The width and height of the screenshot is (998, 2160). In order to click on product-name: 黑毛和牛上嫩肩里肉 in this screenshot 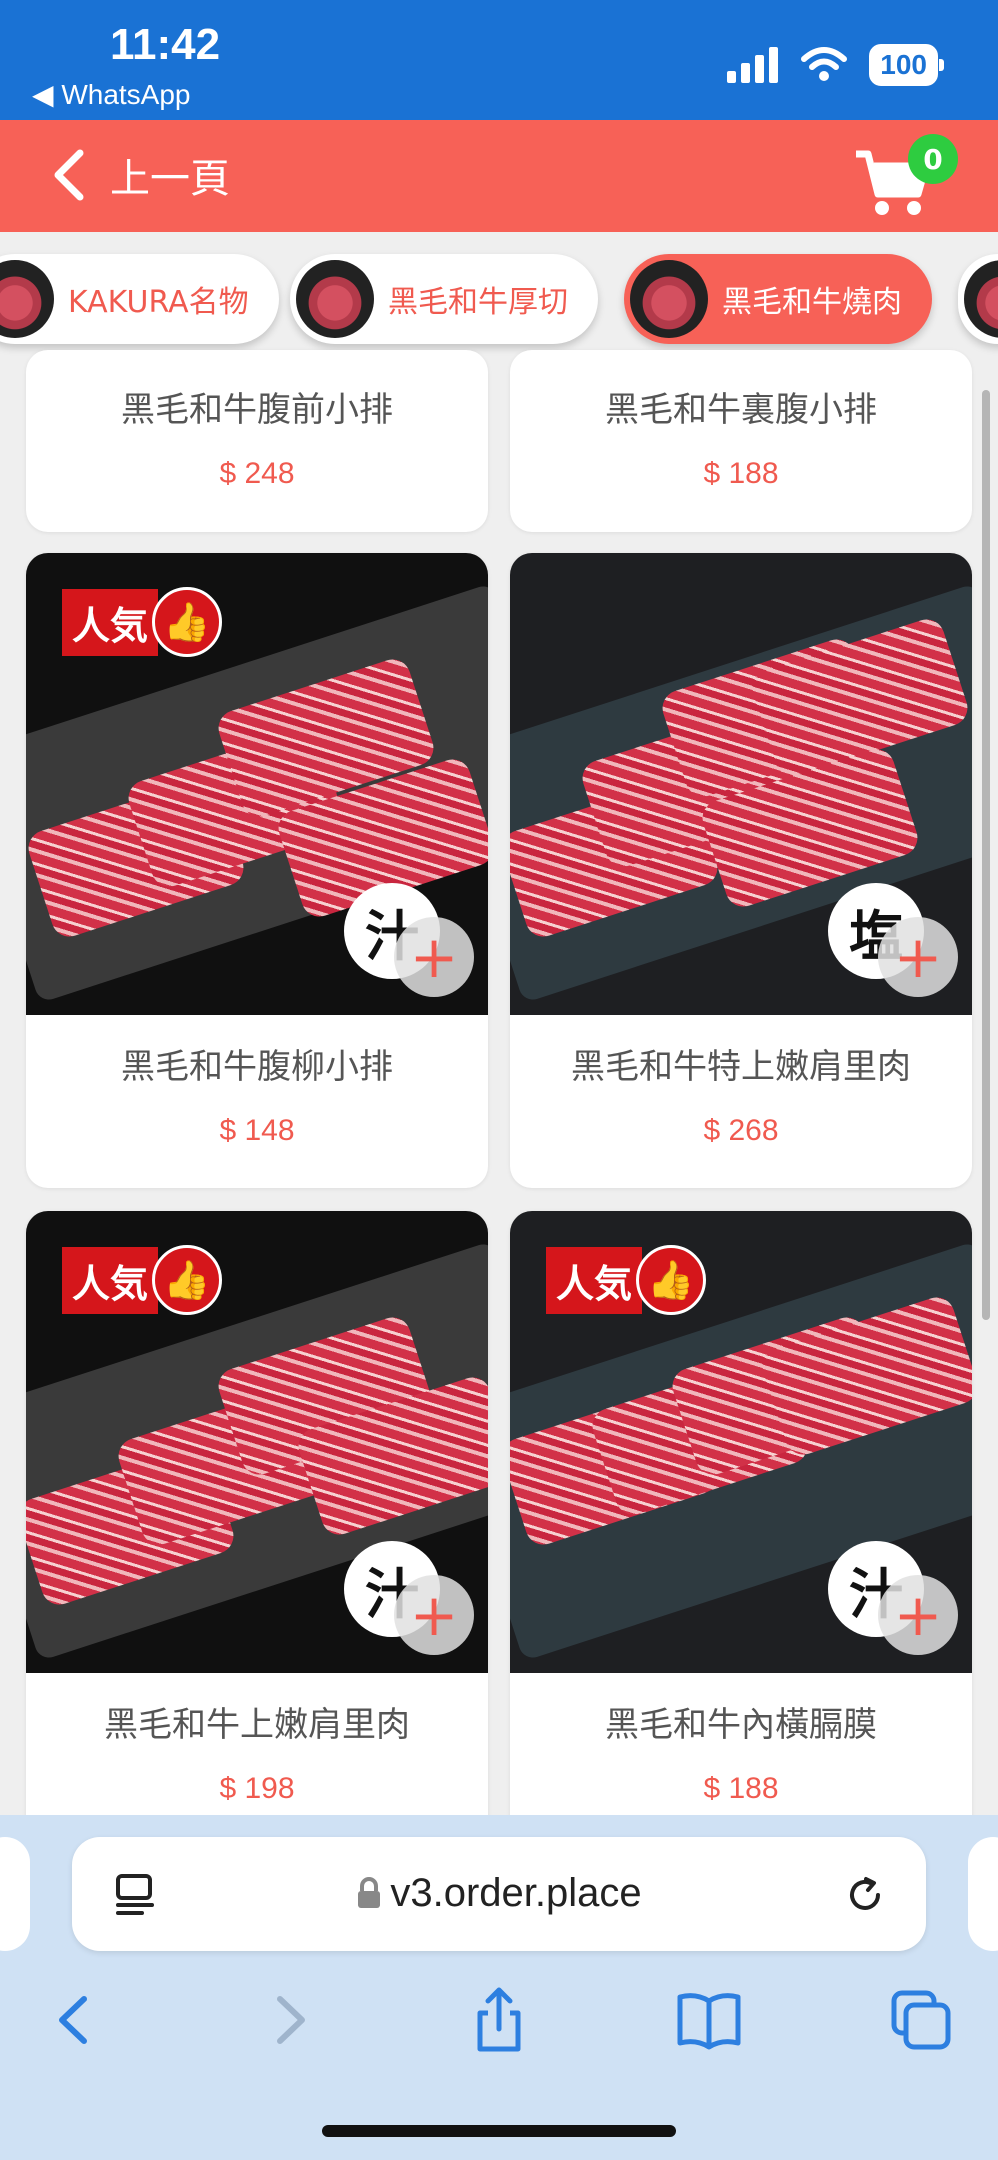, I will do `click(257, 1725)`.